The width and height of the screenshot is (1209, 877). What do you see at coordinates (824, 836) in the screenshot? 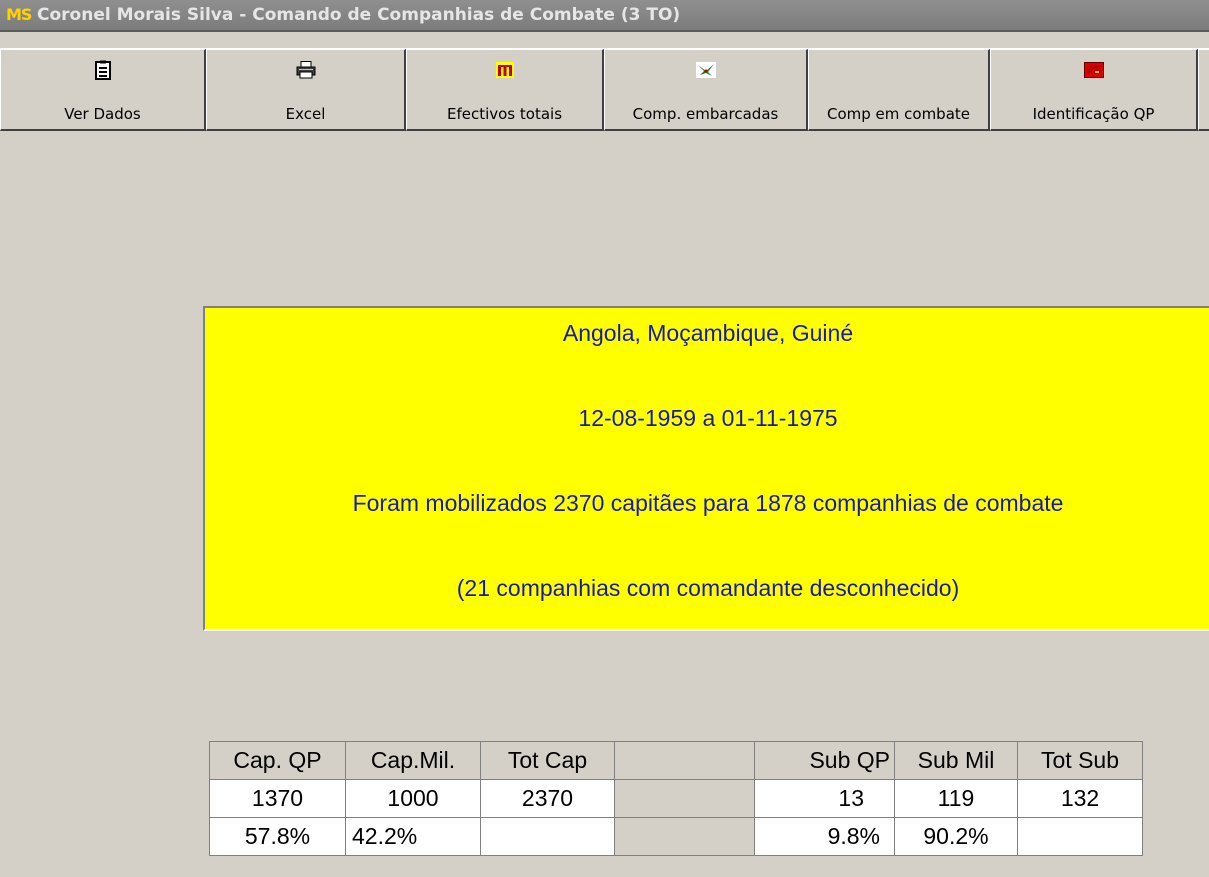
I see `cell-sub-qp-percent: 9.8%` at bounding box center [824, 836].